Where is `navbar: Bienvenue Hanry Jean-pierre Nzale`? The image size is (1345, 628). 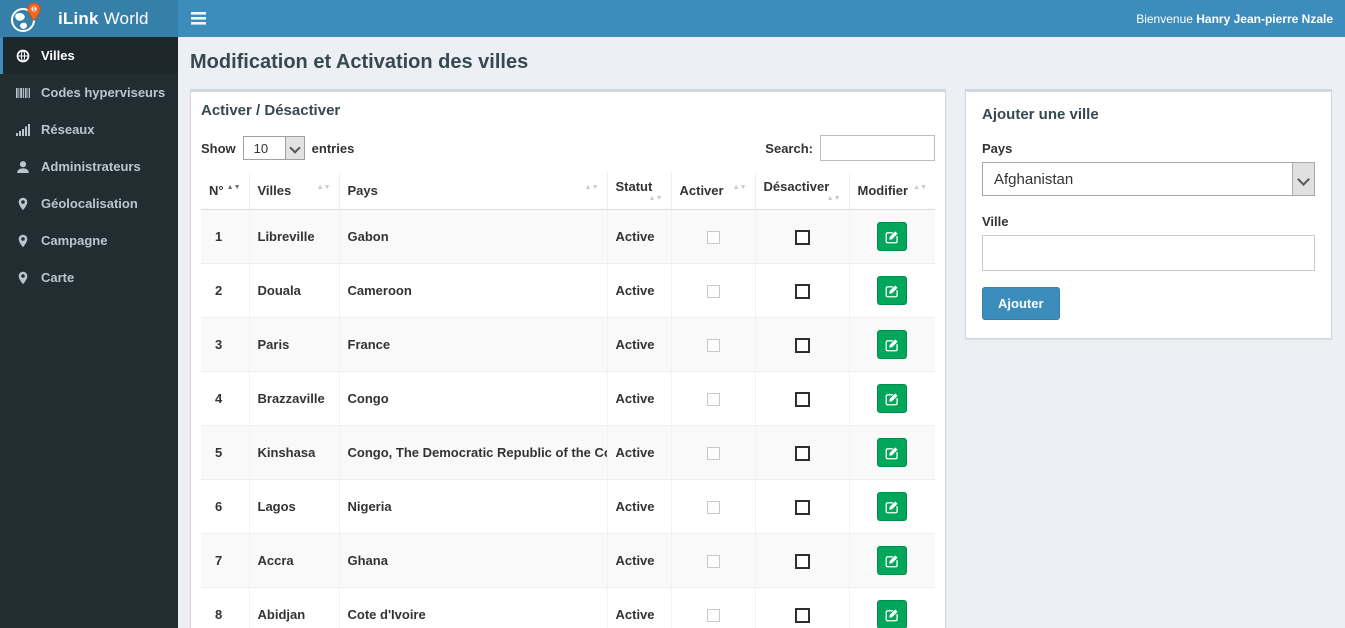
navbar: Bienvenue Hanry Jean-pierre Nzale is located at coordinates (761, 18).